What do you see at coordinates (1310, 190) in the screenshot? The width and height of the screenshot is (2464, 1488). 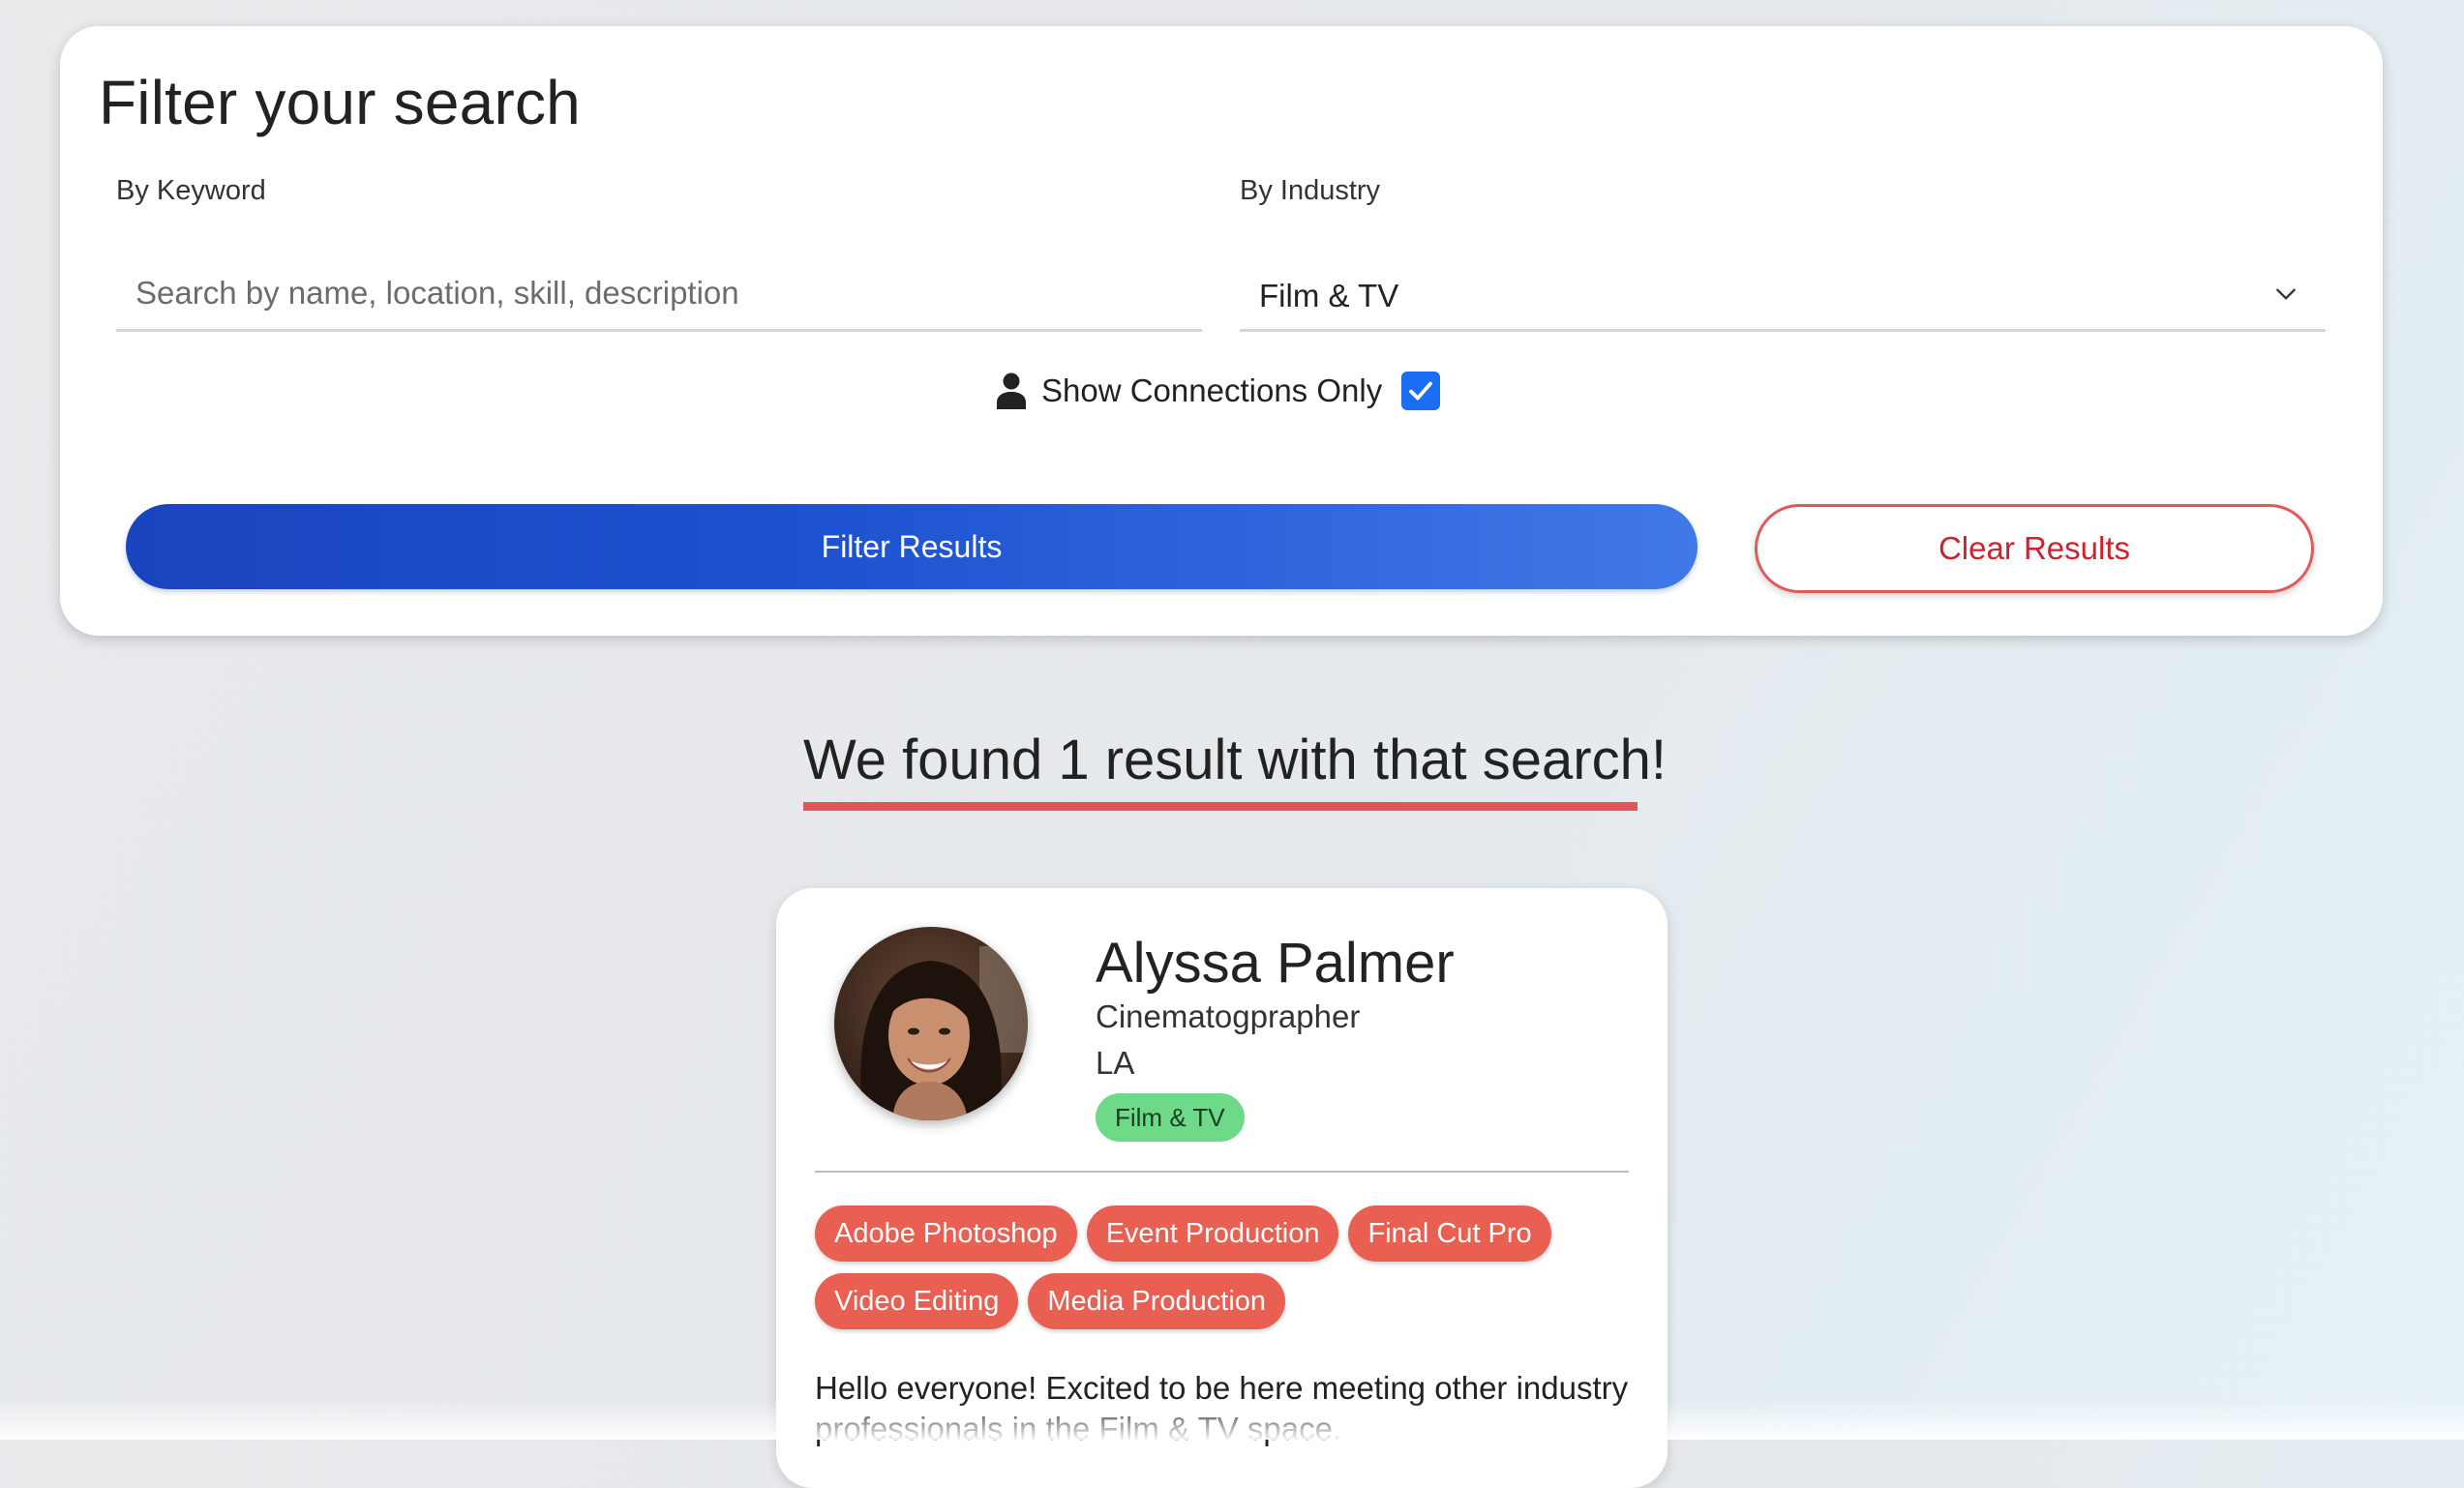 I see `industry-label: By Industry` at bounding box center [1310, 190].